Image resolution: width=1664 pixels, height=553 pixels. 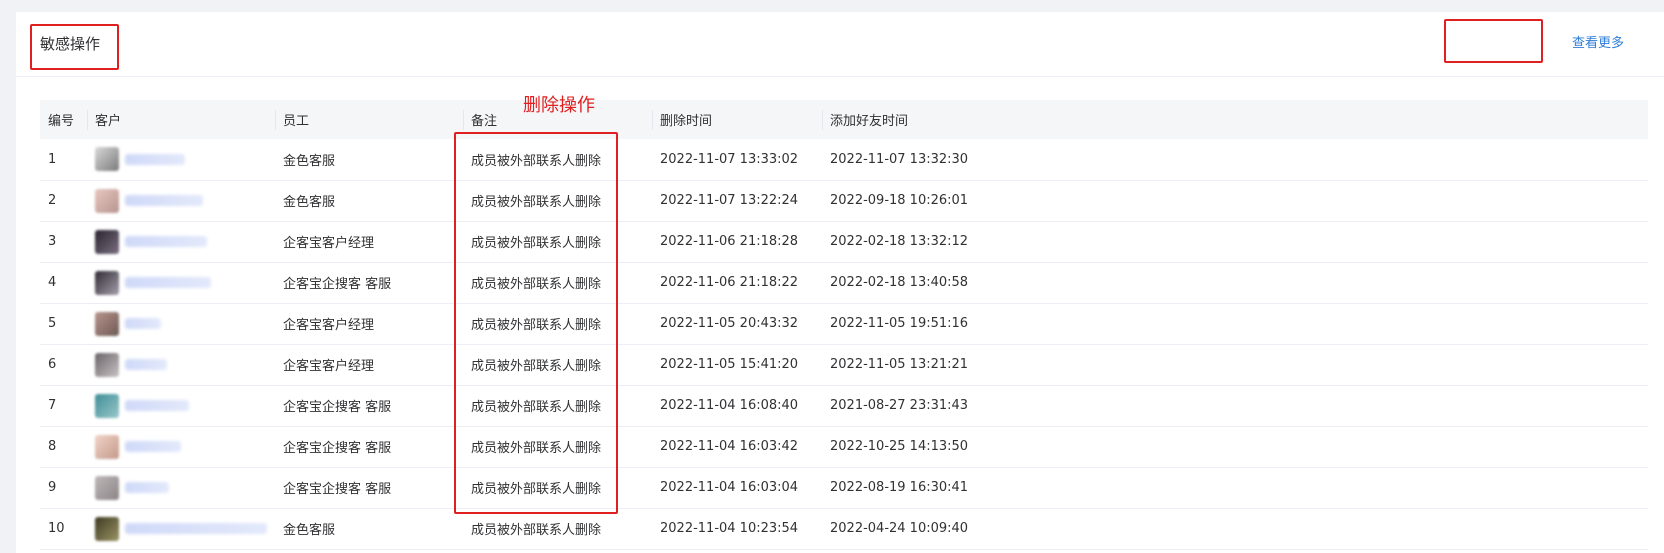 I want to click on cell-no: 9, so click(x=52, y=487).